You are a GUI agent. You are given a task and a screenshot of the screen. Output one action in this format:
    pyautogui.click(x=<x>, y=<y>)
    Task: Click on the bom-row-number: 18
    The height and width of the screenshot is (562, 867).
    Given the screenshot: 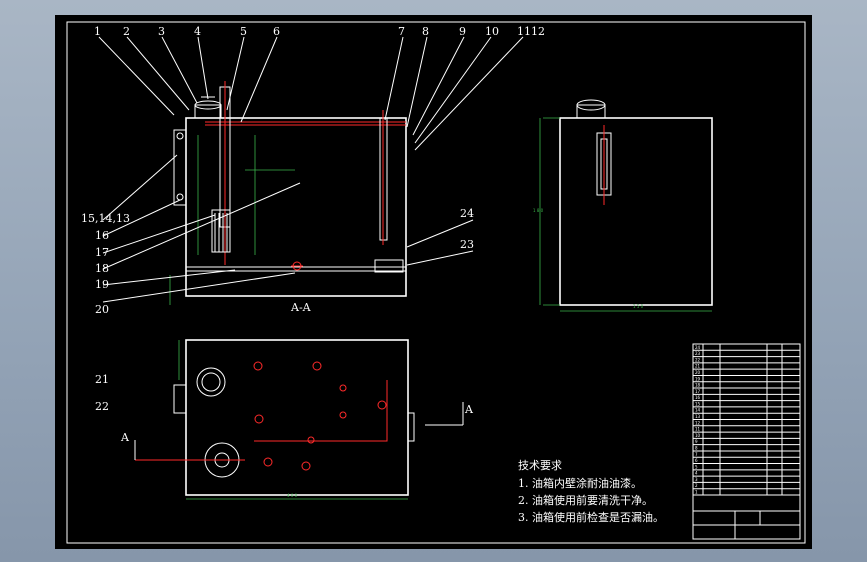 What is the action you would take?
    pyautogui.click(x=698, y=385)
    